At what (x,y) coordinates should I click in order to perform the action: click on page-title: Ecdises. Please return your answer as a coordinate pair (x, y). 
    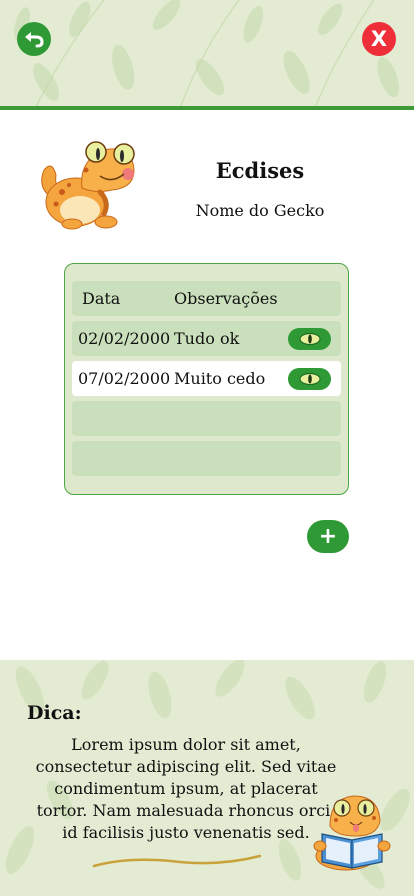
    Looking at the image, I should click on (260, 170).